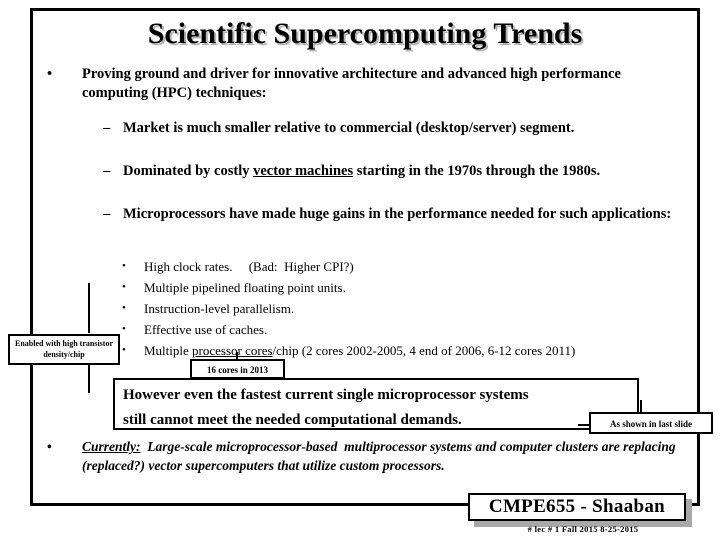  Describe the element at coordinates (111, 446) in the screenshot. I see `currently-label: Currently:` at that location.